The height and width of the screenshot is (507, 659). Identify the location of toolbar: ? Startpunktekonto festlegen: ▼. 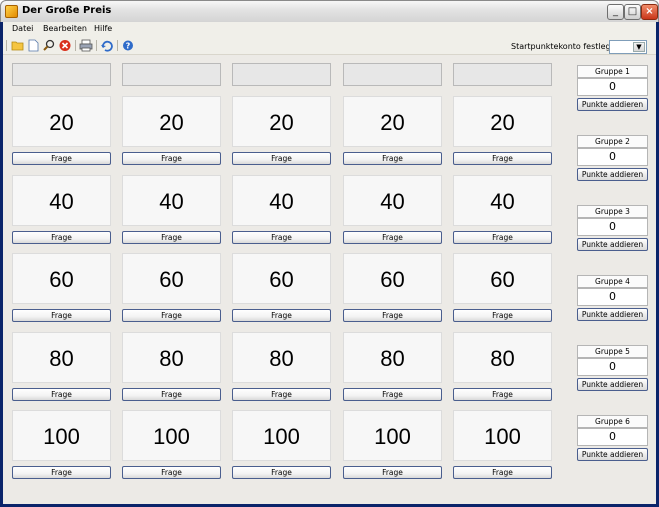
(329, 46).